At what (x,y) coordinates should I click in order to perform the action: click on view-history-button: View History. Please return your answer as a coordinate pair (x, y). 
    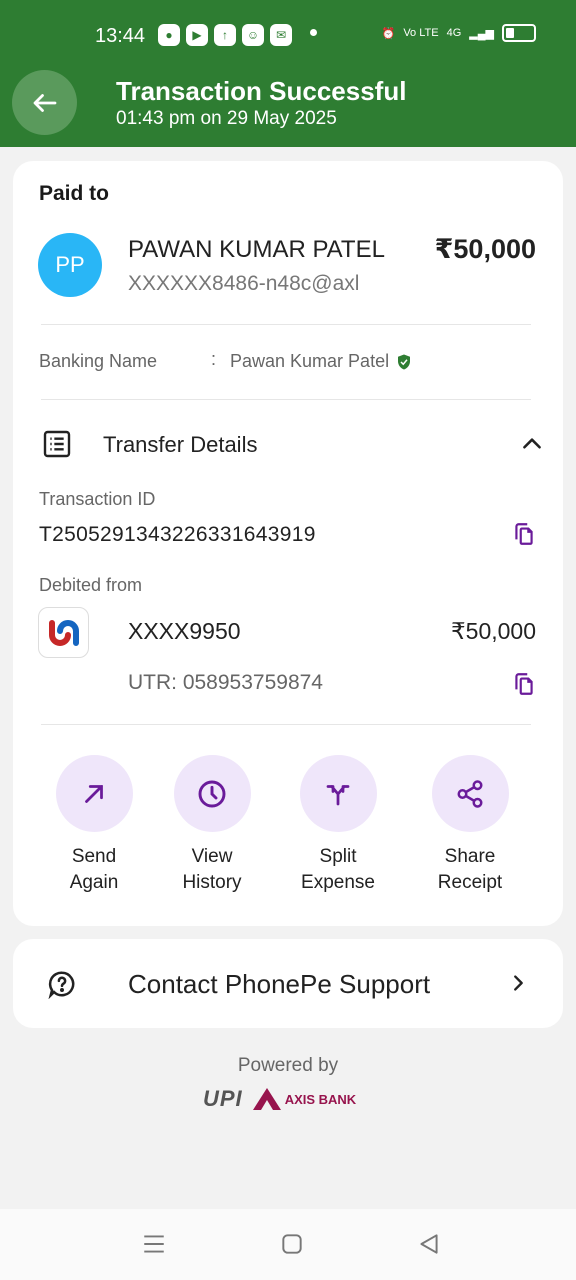
    Looking at the image, I should click on (212, 825).